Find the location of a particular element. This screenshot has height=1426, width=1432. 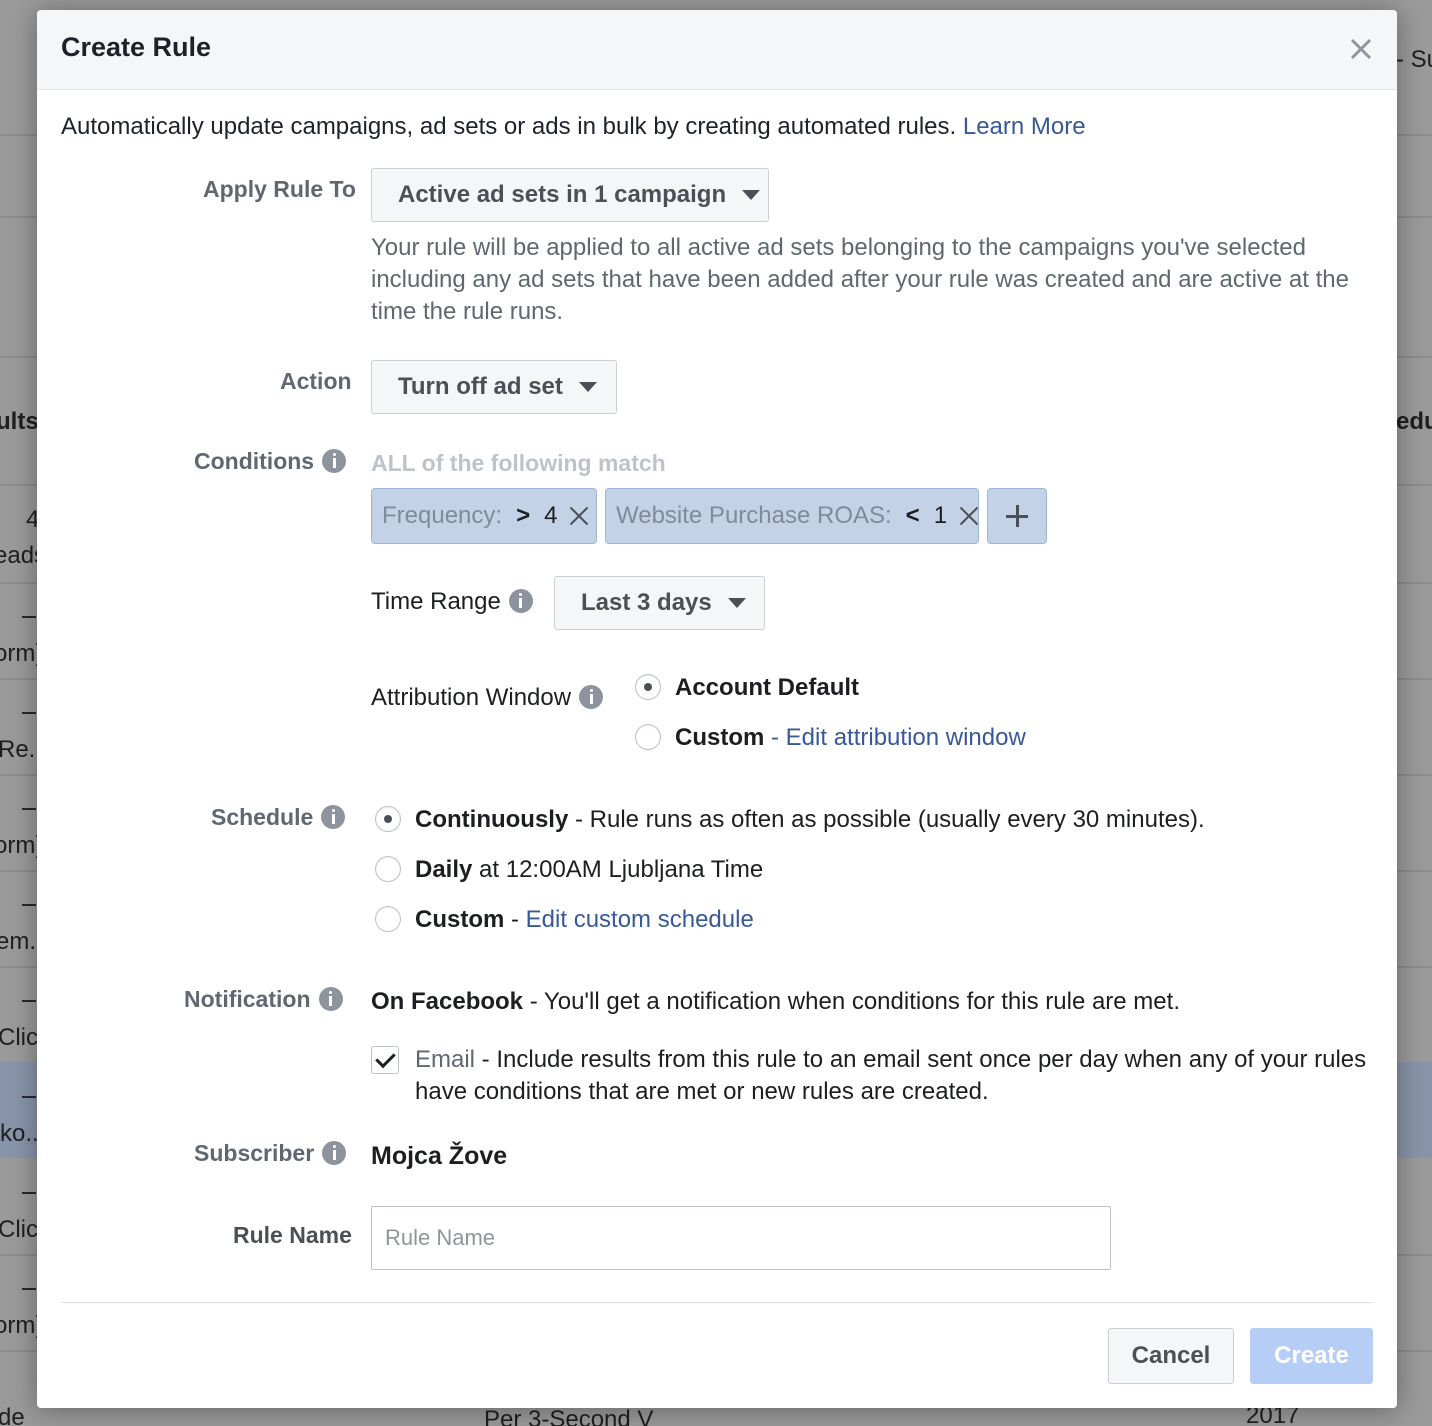

option-desc: at 12:00AM Ljubljana Time is located at coordinates (618, 869).